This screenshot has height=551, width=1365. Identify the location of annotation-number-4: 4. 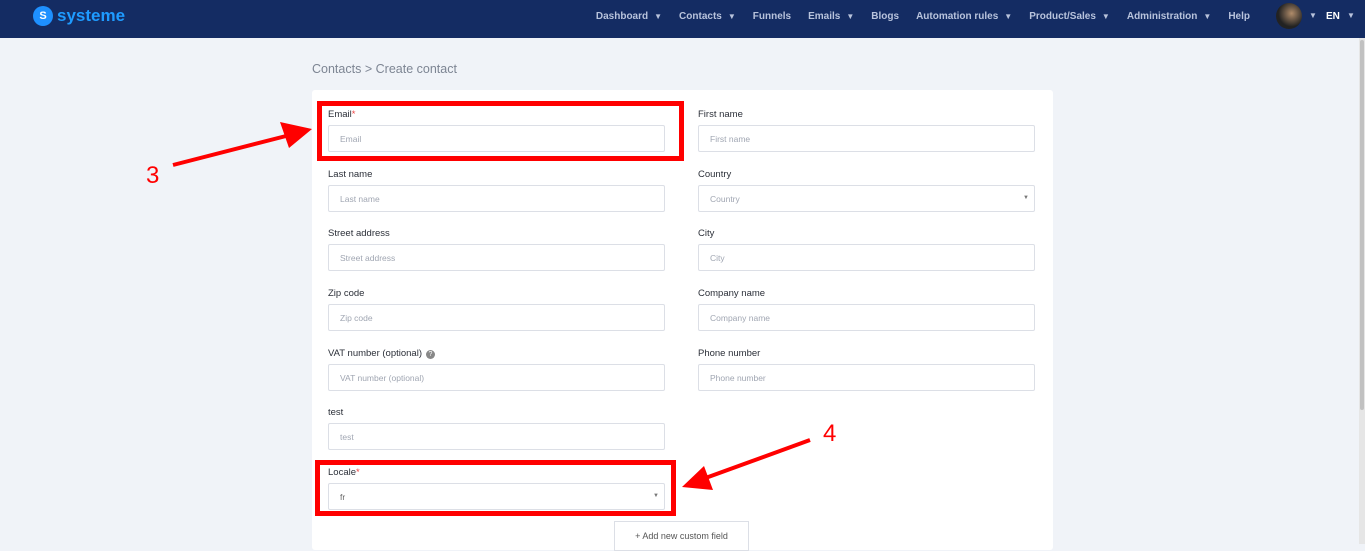
(830, 433).